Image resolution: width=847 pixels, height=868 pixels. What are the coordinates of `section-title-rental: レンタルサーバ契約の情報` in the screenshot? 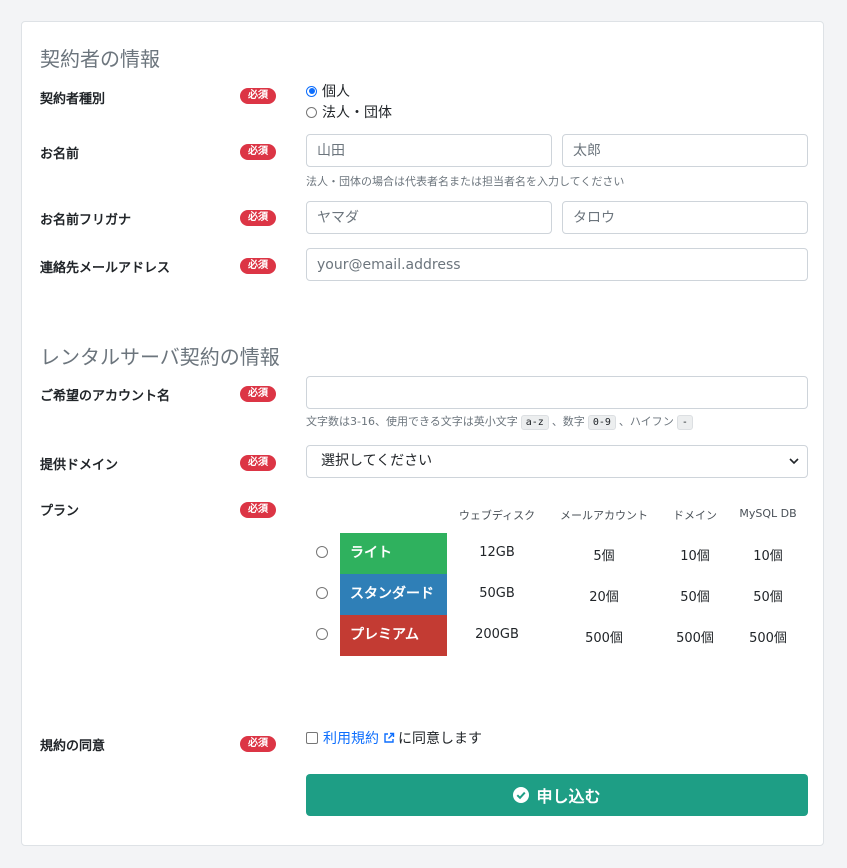 It's located at (160, 357).